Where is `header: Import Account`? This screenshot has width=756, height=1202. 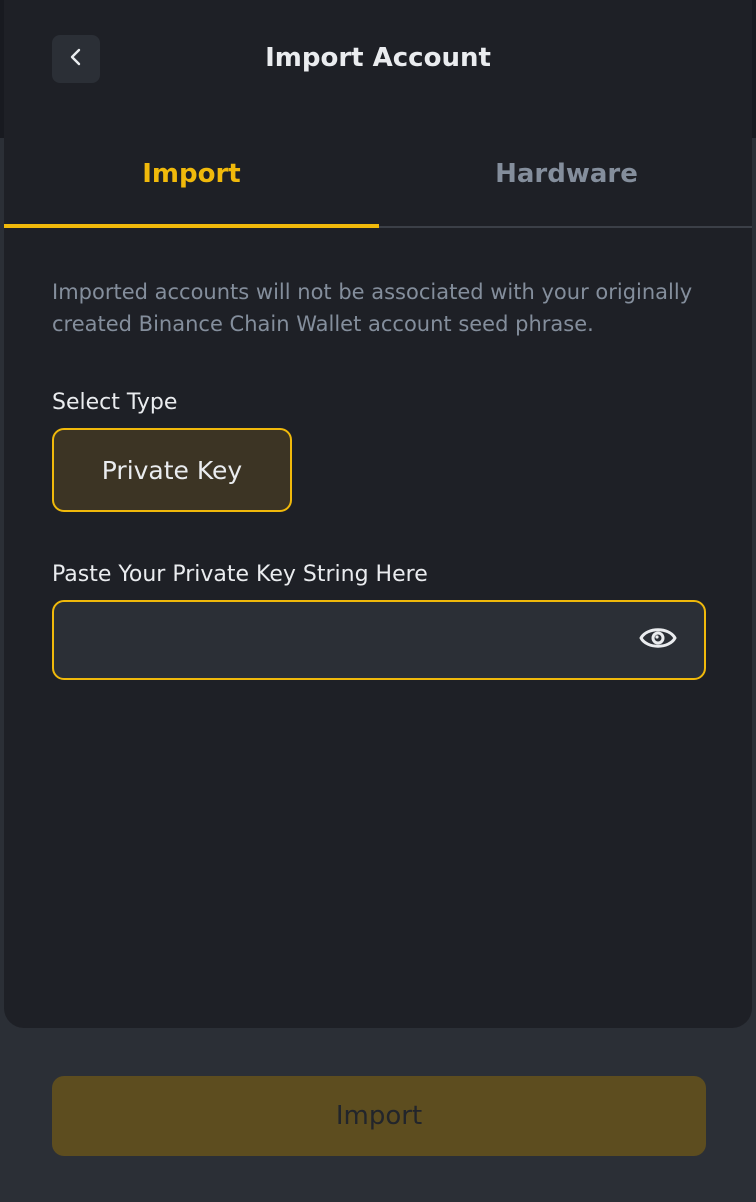
header: Import Account is located at coordinates (378, 61).